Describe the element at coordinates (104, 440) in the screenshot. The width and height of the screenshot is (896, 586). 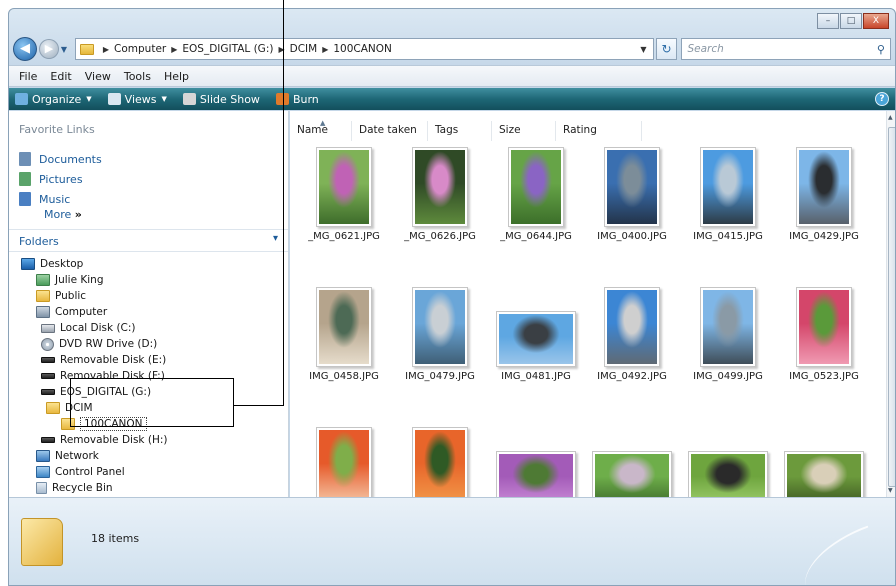
I see `tree-item-removable-disk-h: Removable Disk (H:)` at that location.